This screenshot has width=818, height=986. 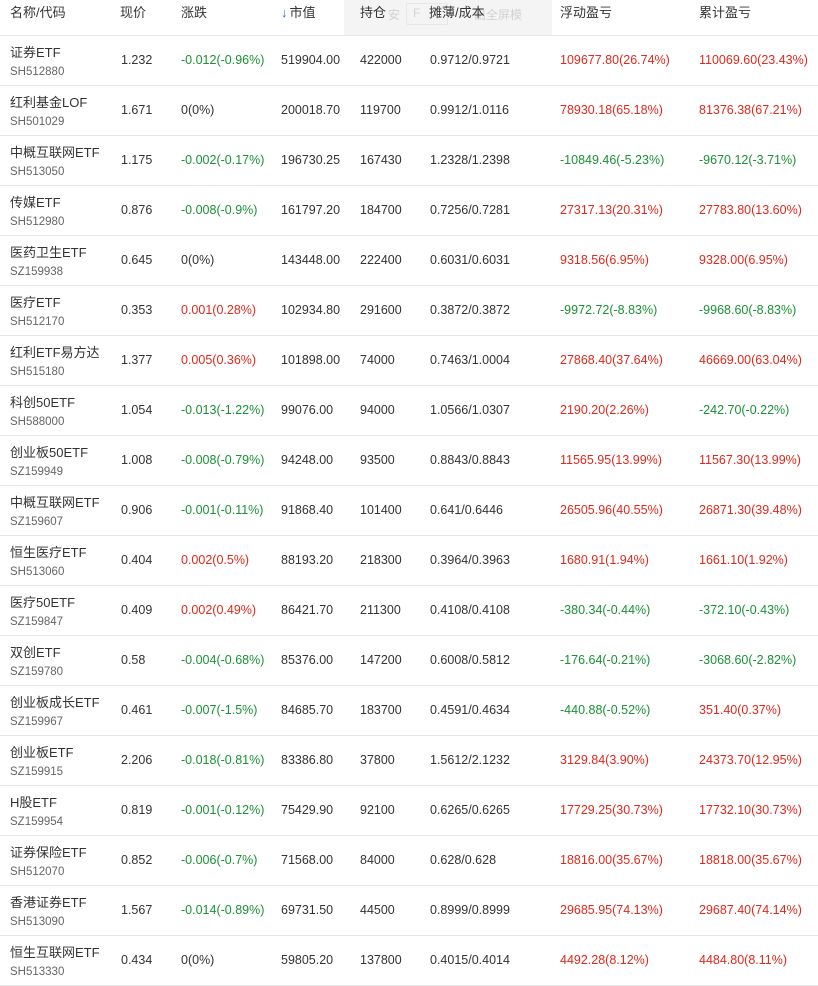 What do you see at coordinates (38, 17) in the screenshot?
I see `col-name-code: 名称/代码` at bounding box center [38, 17].